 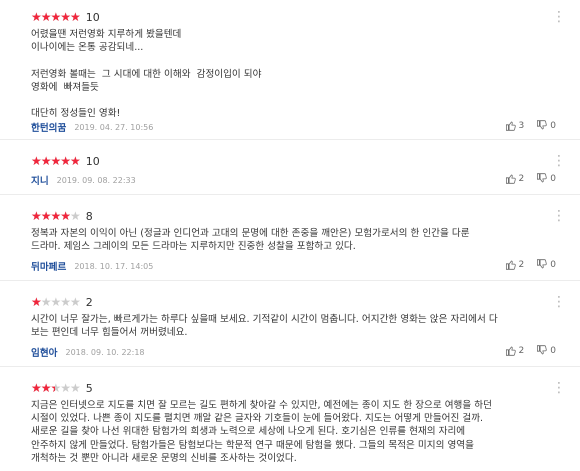 I want to click on author-name: 뒤마페르, so click(x=48, y=266).